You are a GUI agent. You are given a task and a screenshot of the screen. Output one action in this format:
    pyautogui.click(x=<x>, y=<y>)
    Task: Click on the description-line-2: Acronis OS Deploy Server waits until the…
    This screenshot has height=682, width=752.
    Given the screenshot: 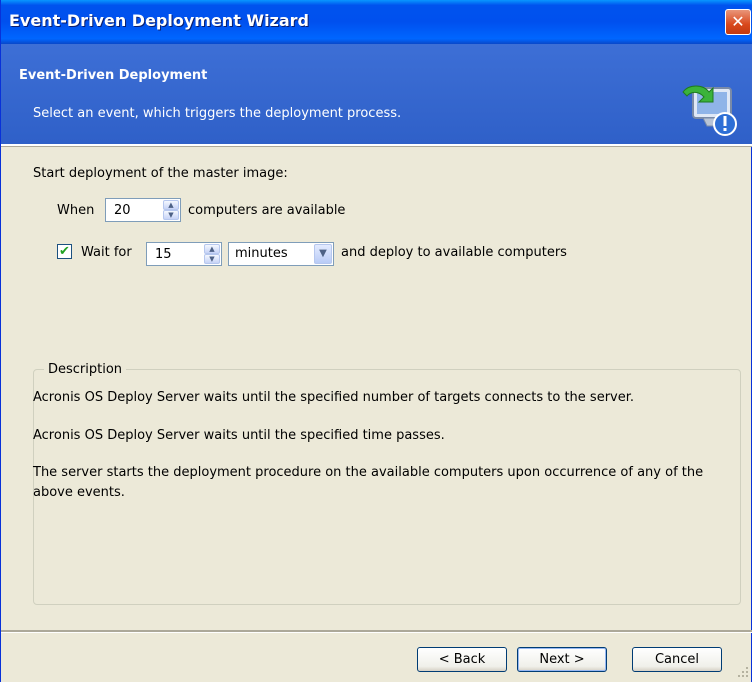 What is the action you would take?
    pyautogui.click(x=239, y=435)
    